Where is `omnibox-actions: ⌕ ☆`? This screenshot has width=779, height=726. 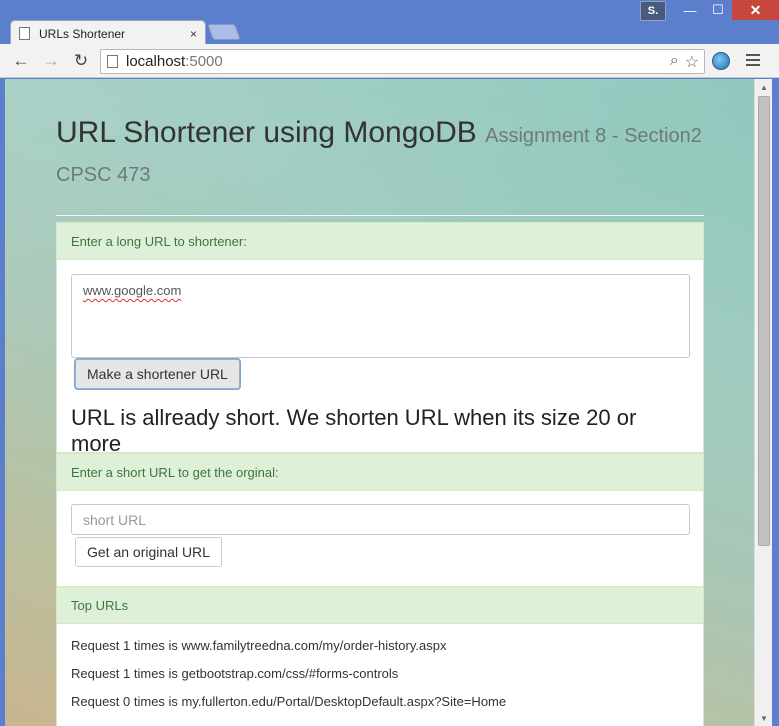
omnibox-actions: ⌕ ☆ is located at coordinates (684, 62).